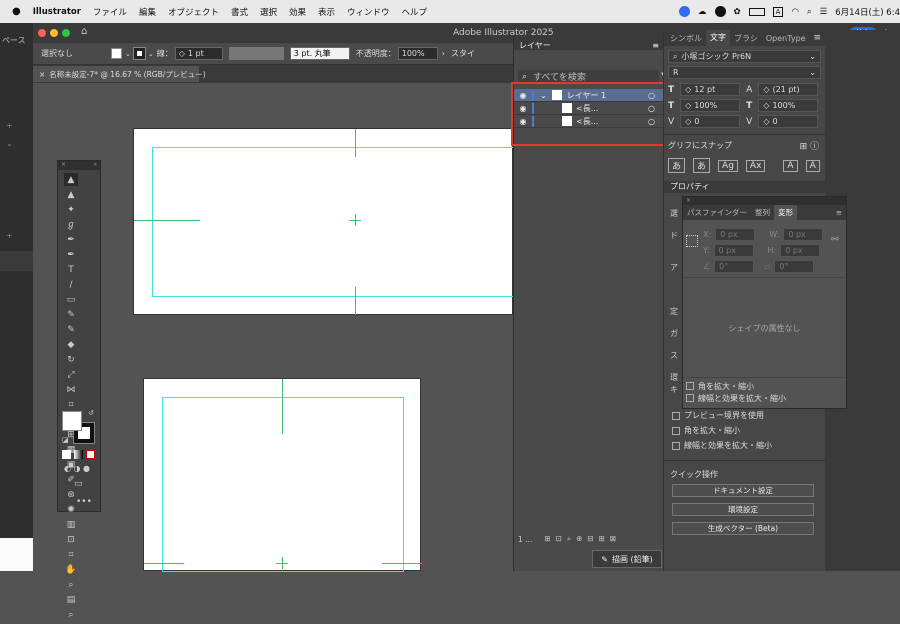  I want to click on clock: 6月14日(土) 6:4, so click(867, 12).